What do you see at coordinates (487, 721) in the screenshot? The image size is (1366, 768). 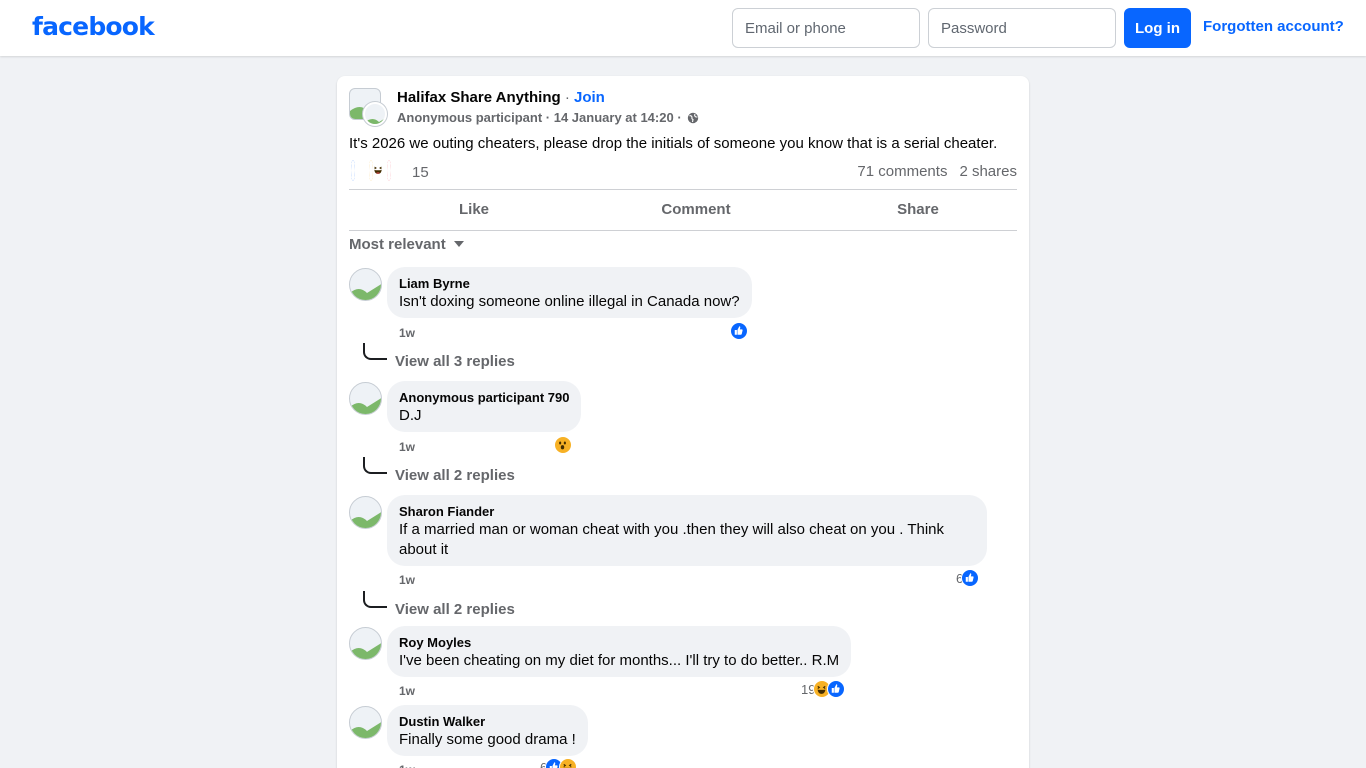 I see `commenter-name: Dustin Walker` at bounding box center [487, 721].